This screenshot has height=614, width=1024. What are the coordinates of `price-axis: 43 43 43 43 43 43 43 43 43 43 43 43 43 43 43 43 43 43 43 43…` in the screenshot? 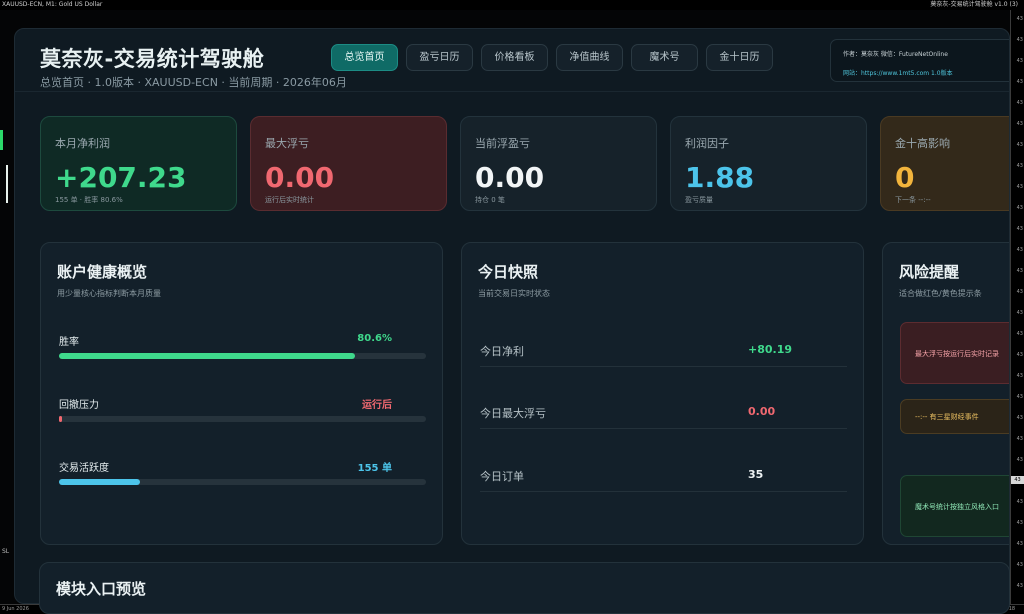 It's located at (1017, 307).